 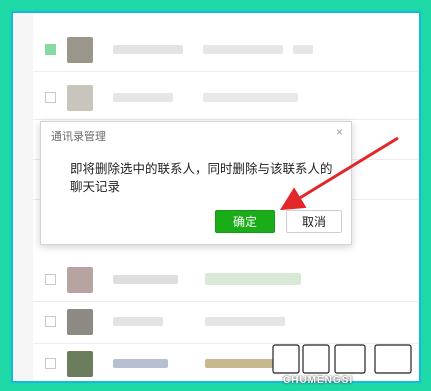 I want to click on watermark-caption: CHUMENGSI, so click(x=318, y=380).